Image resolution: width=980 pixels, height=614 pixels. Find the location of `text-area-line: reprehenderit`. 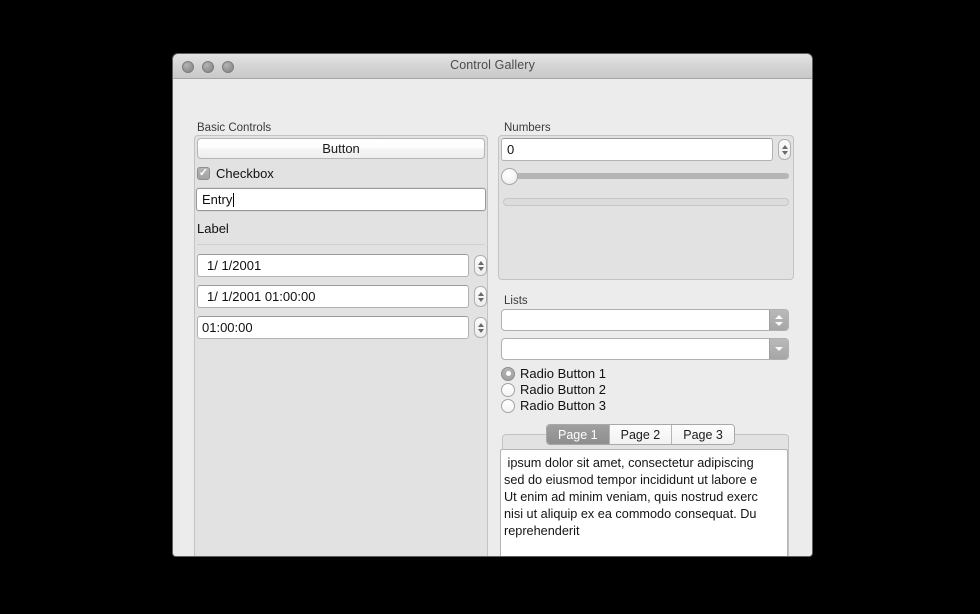

text-area-line: reprehenderit is located at coordinates (542, 531).